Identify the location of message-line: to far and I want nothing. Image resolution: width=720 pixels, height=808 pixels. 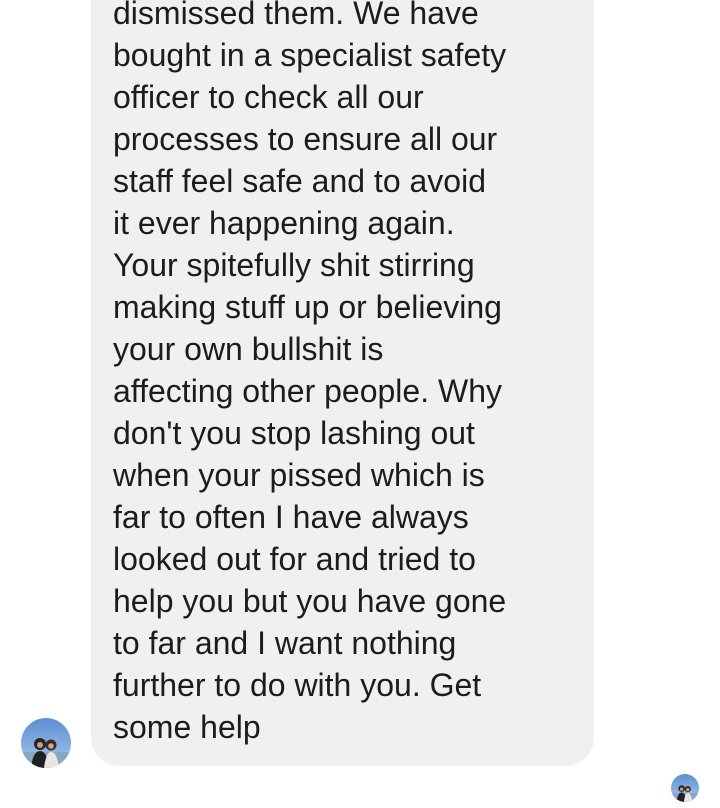
(285, 643).